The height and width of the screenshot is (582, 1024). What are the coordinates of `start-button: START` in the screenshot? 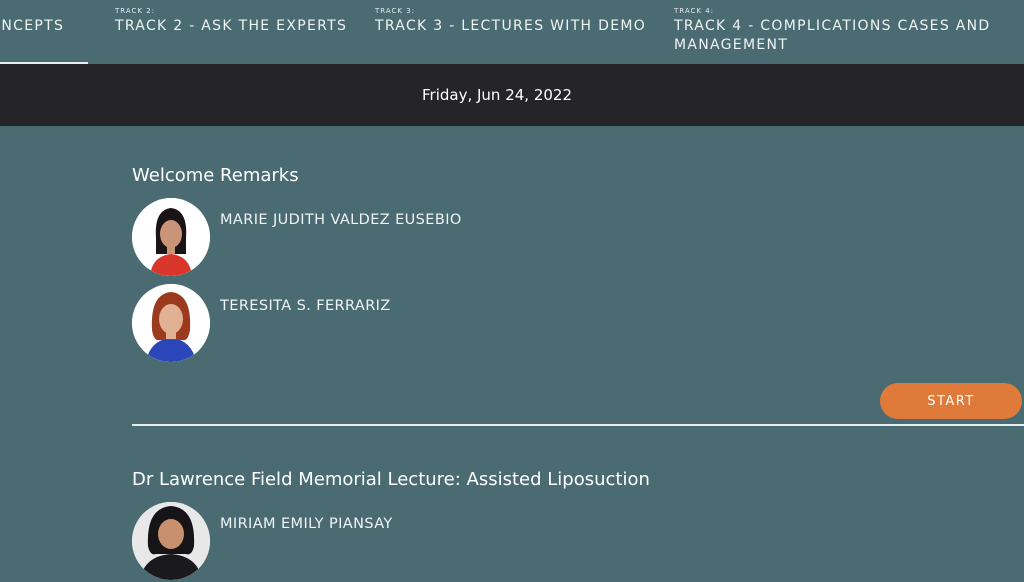 It's located at (951, 401).